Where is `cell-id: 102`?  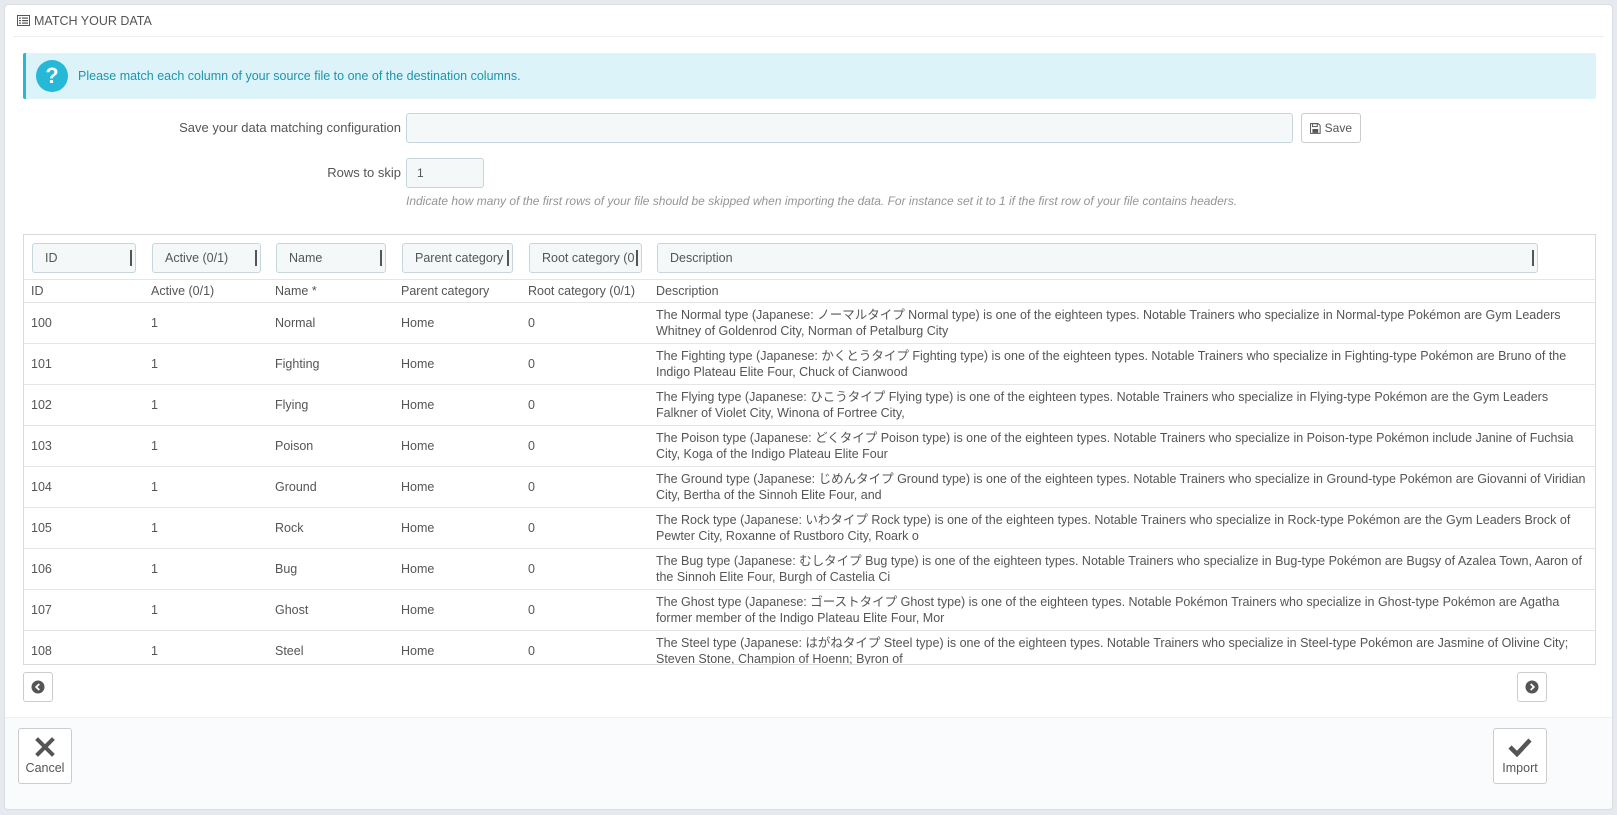
cell-id: 102 is located at coordinates (84, 405).